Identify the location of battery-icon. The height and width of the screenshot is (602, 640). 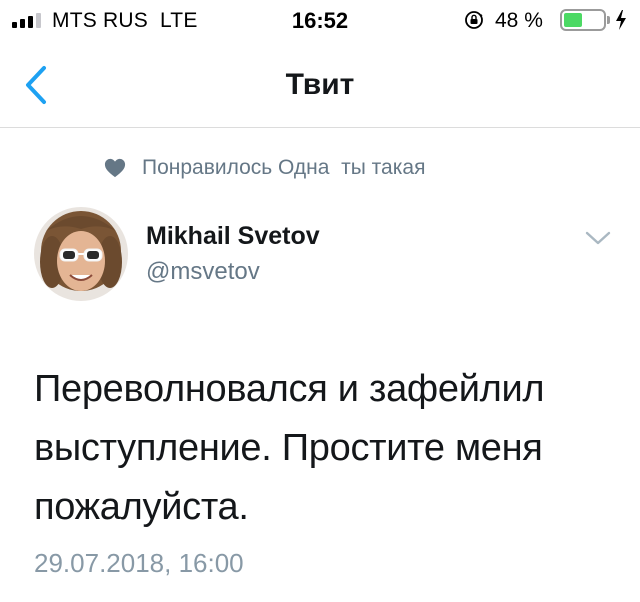
(583, 20).